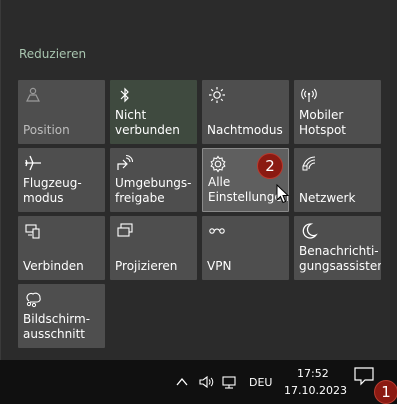 The width and height of the screenshot is (397, 404). What do you see at coordinates (218, 164) in the screenshot?
I see `gear-icon` at bounding box center [218, 164].